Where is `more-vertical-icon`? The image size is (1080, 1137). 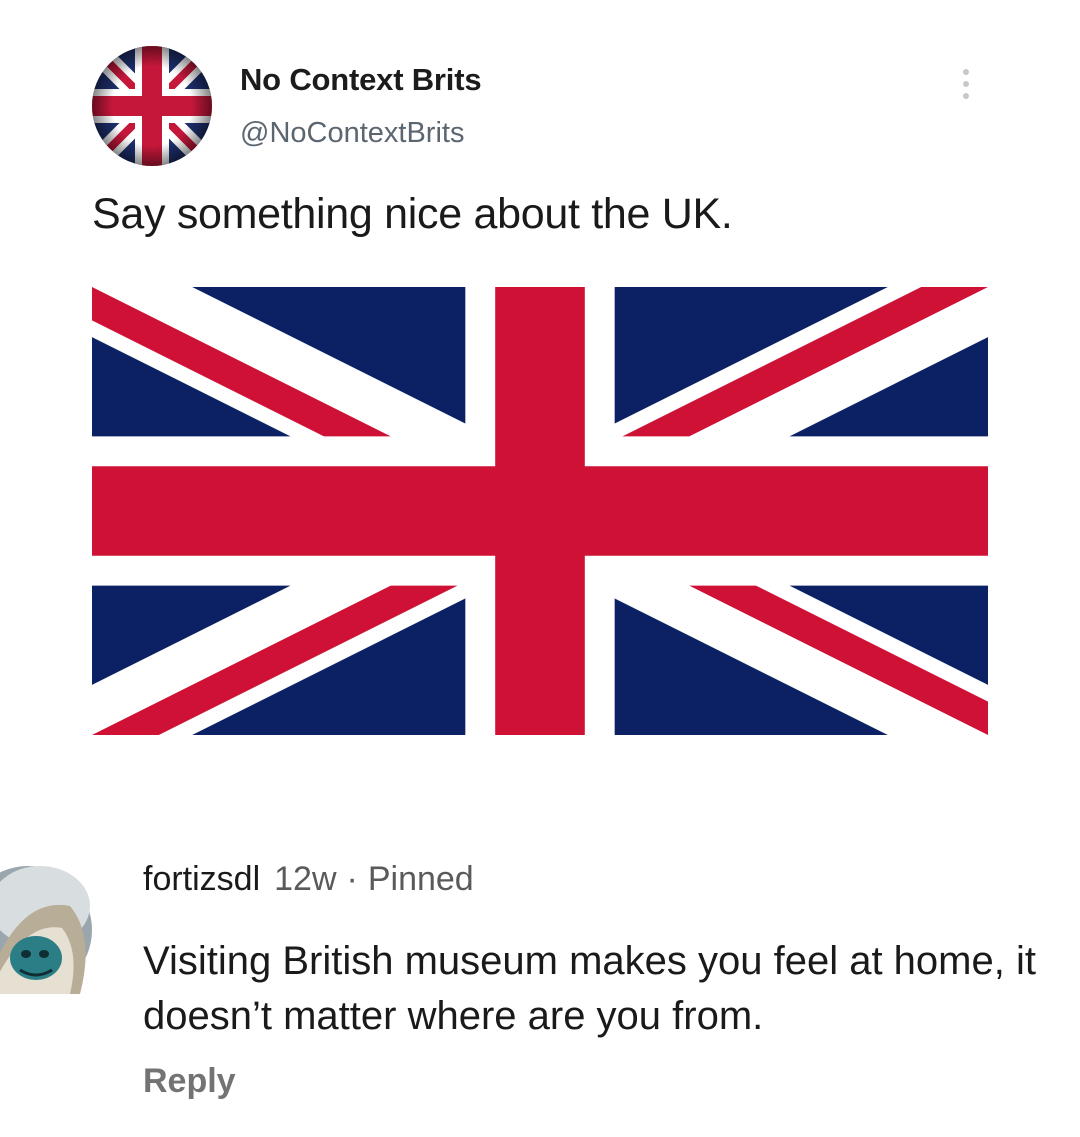
more-vertical-icon is located at coordinates (966, 84).